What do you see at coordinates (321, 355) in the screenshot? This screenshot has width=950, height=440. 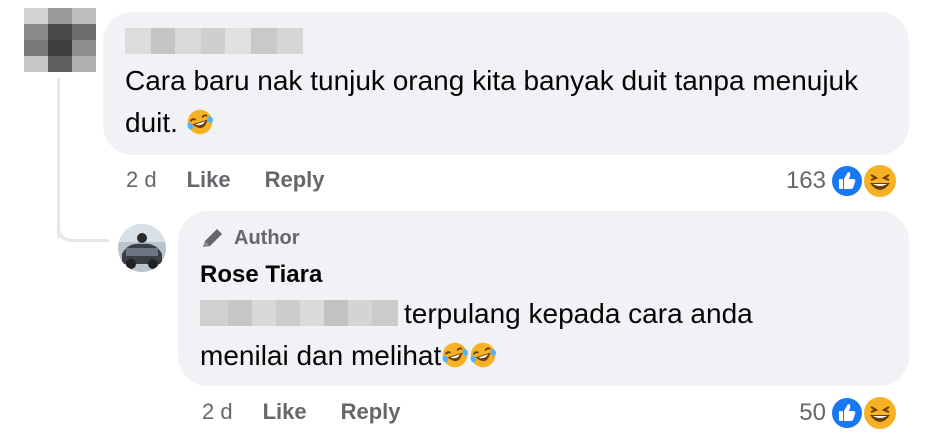 I see `reply-text-line2: menilai dan melihat` at bounding box center [321, 355].